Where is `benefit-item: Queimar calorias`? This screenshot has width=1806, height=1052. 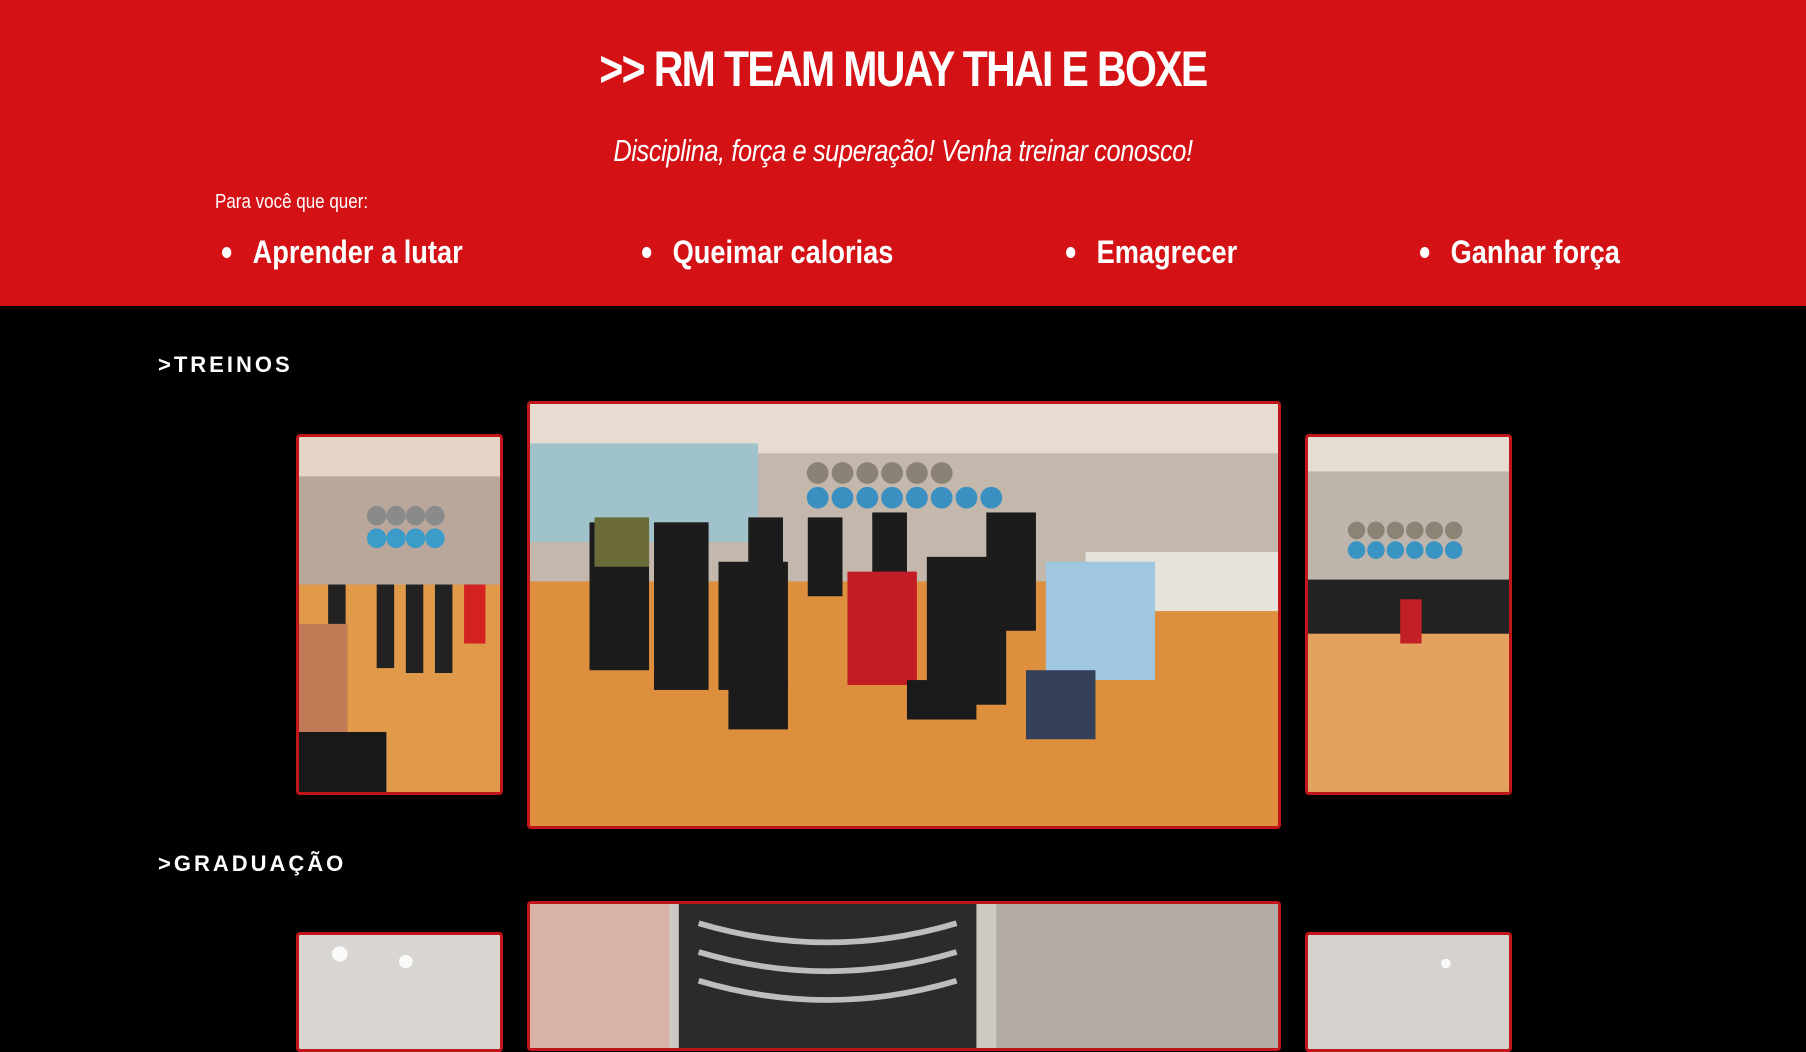
benefit-item: Queimar calorias is located at coordinates (767, 252).